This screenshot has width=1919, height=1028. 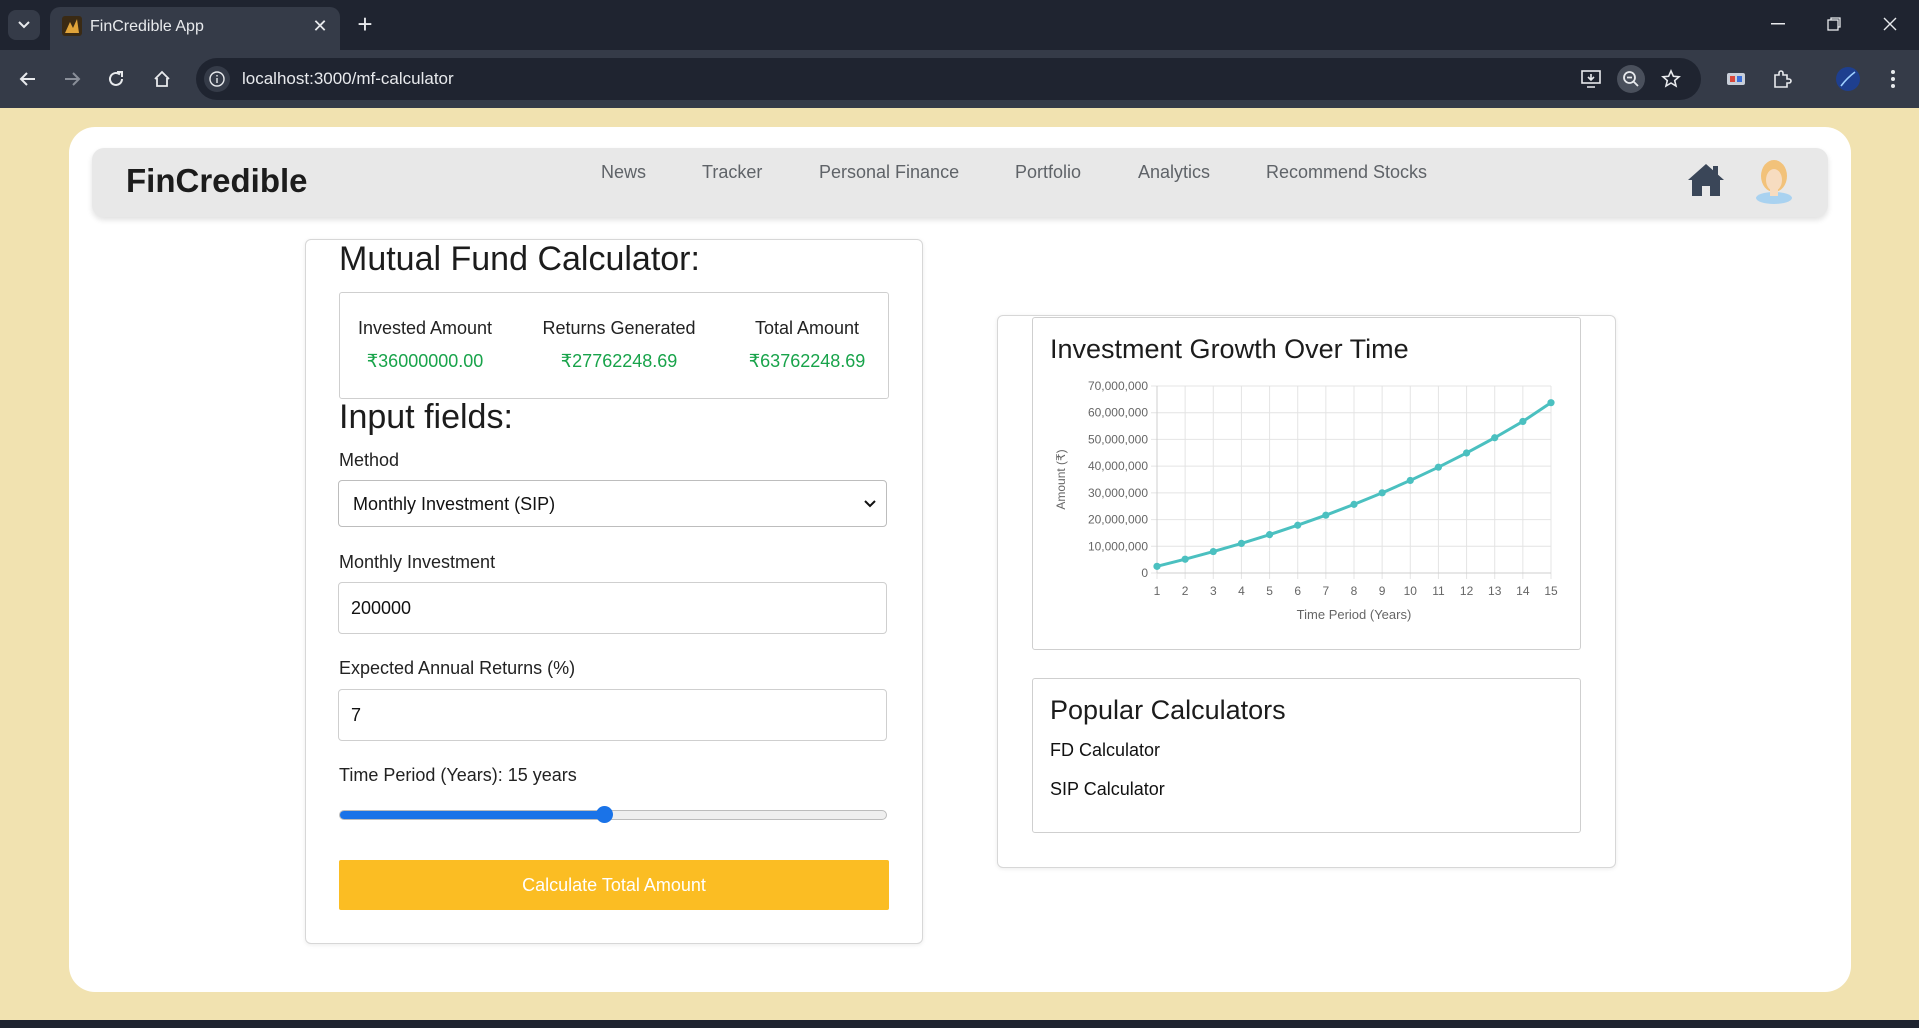 I want to click on invested-amount-label: Invested Amount, so click(x=425, y=328).